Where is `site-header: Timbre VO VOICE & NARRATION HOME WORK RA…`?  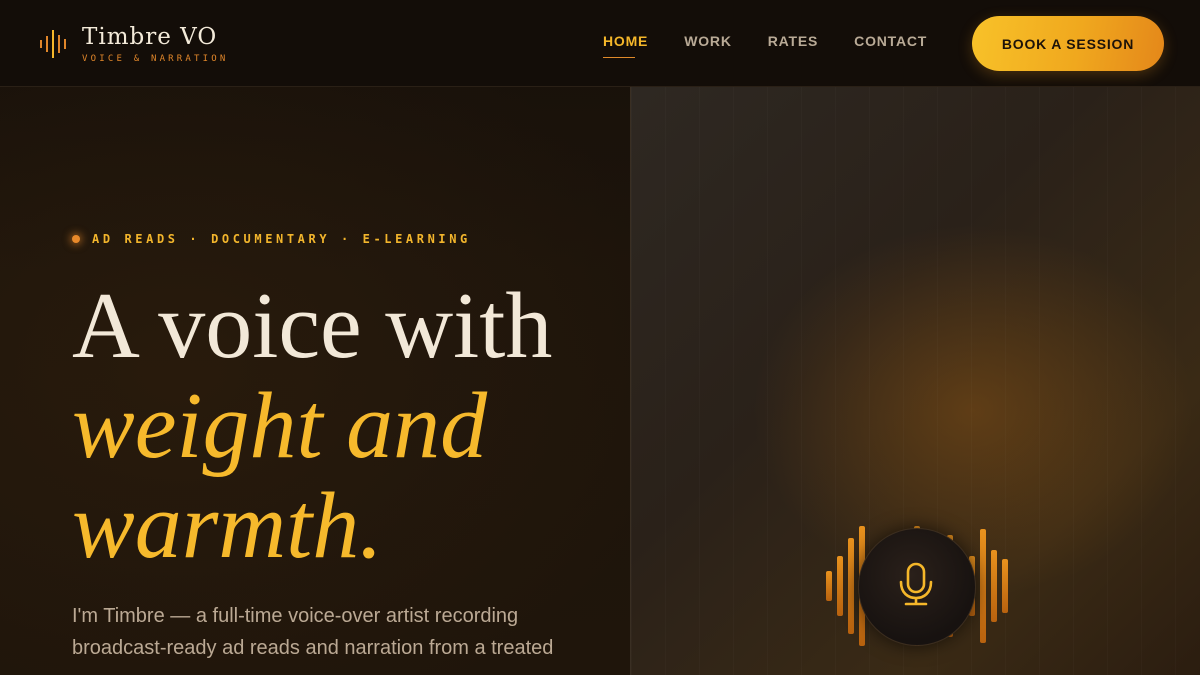 site-header: Timbre VO VOICE & NARRATION HOME WORK RA… is located at coordinates (600, 43).